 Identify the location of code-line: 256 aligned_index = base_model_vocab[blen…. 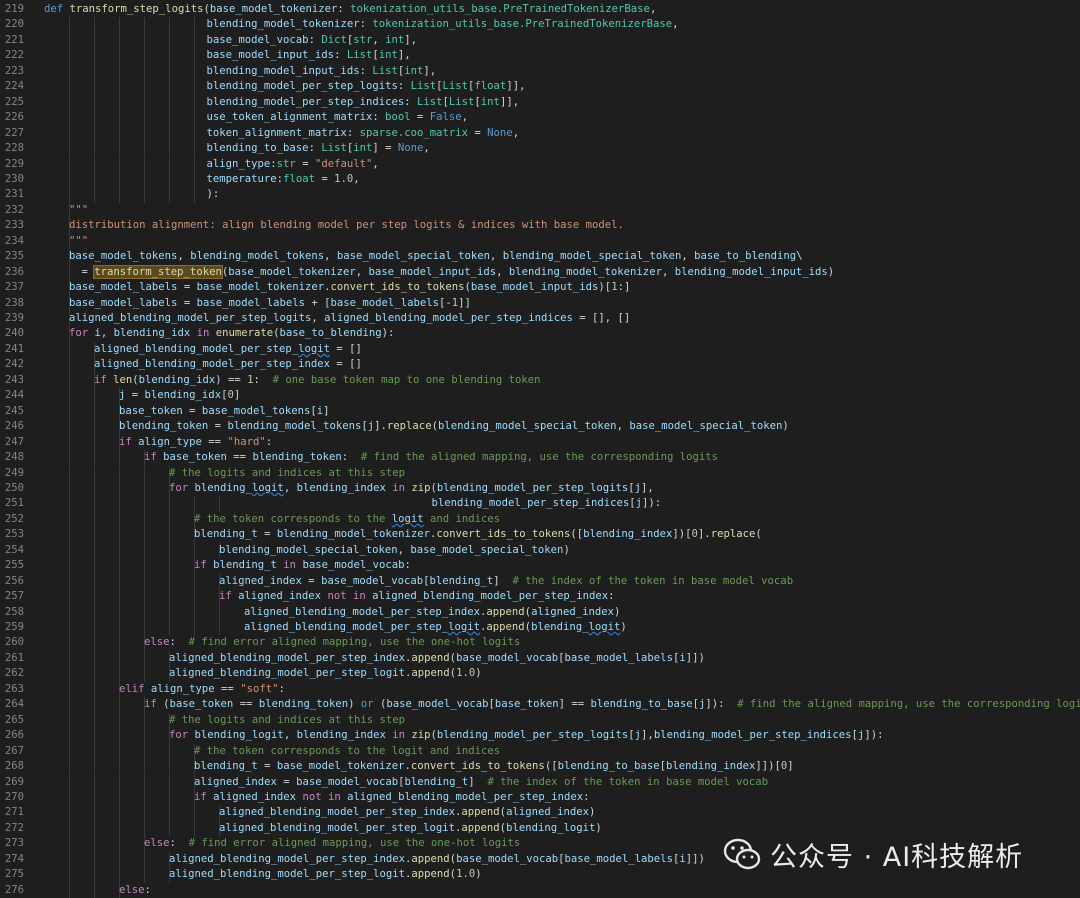
(540, 581).